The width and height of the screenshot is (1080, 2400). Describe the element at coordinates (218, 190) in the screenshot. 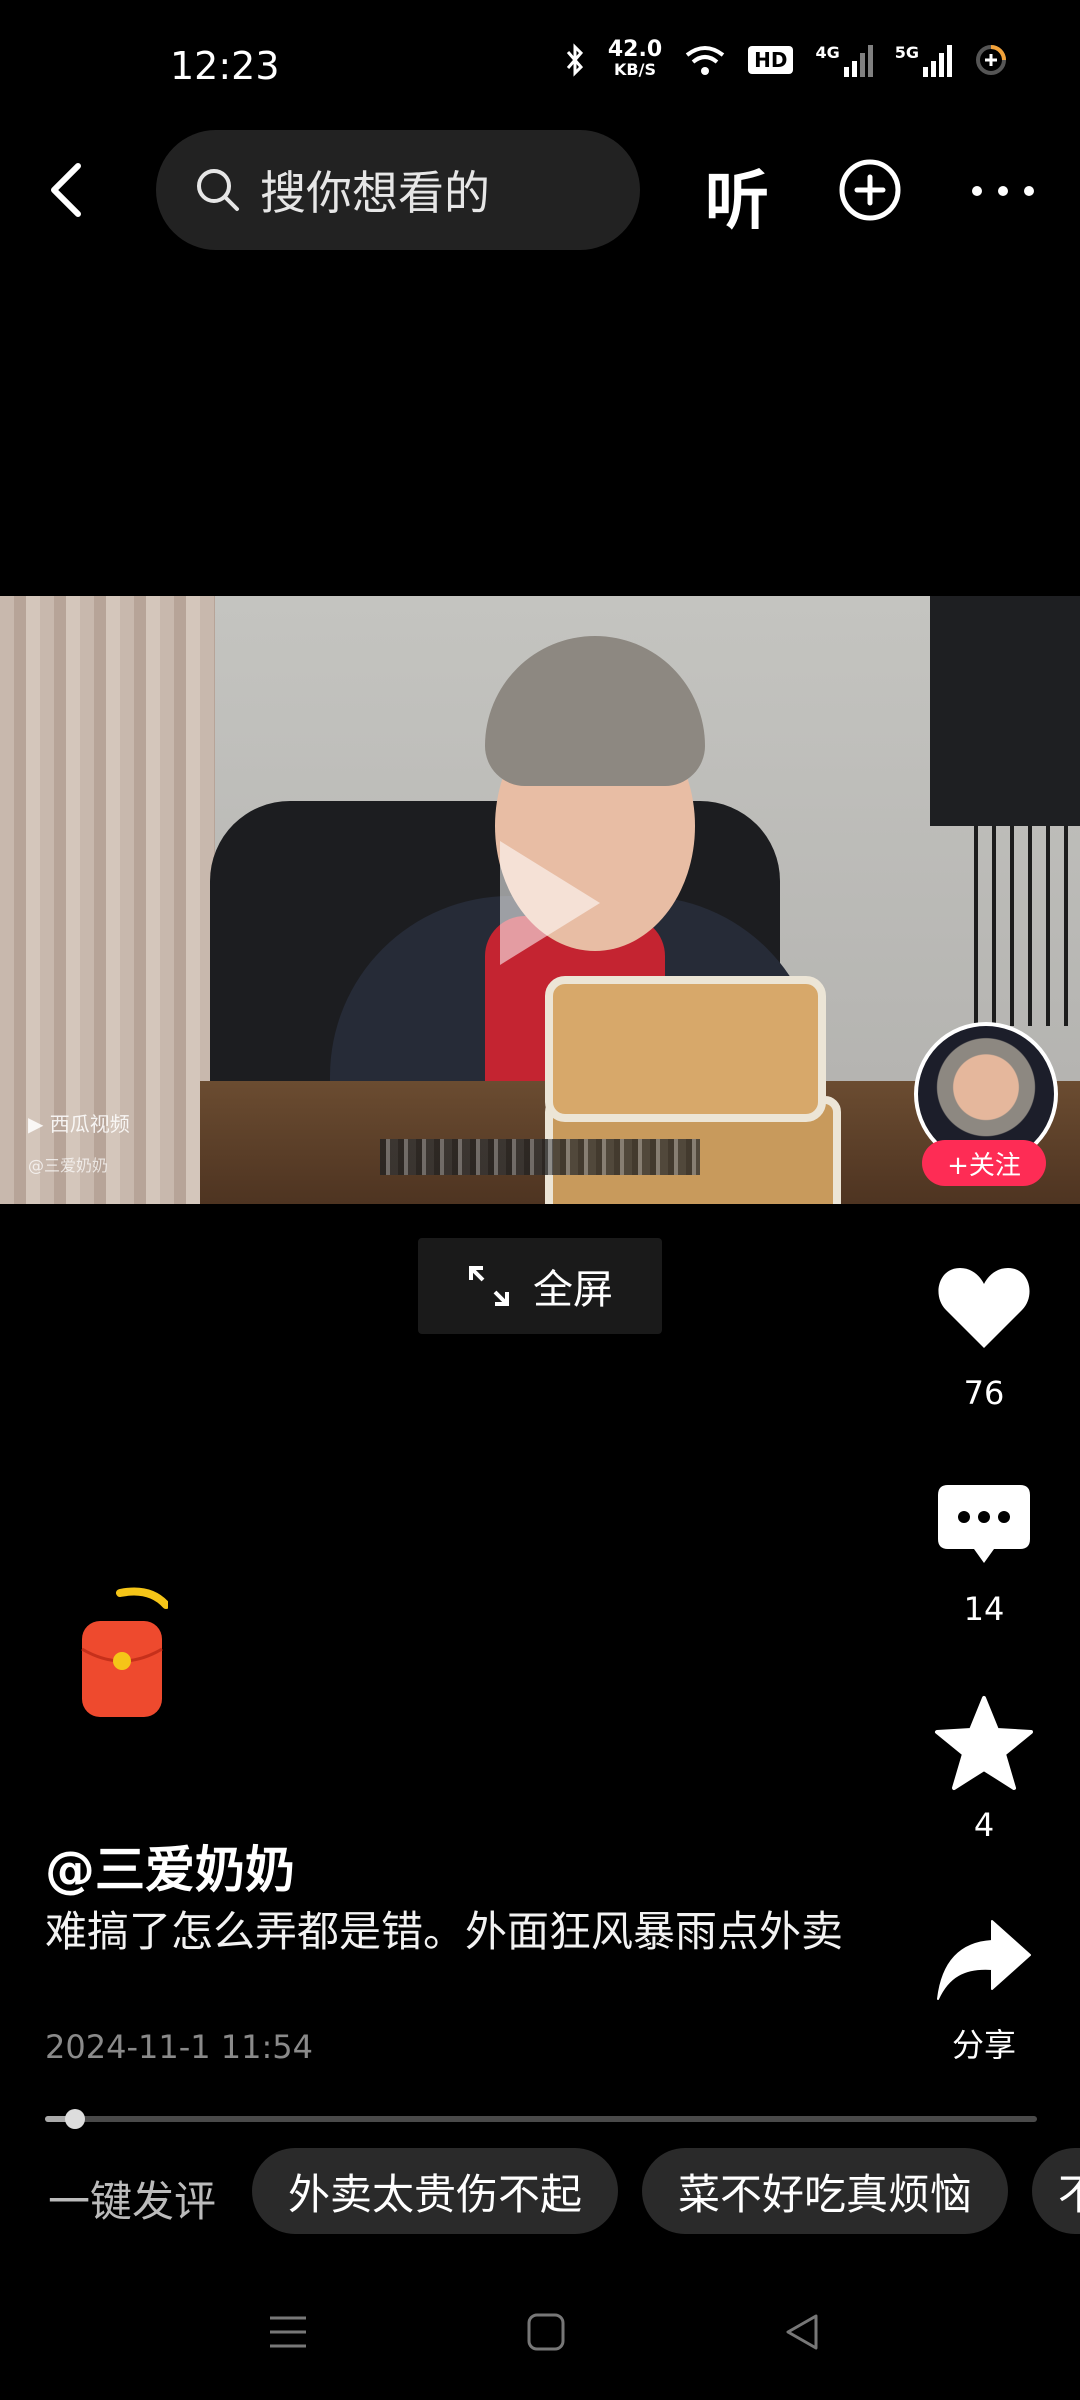

I see `search-icon` at that location.